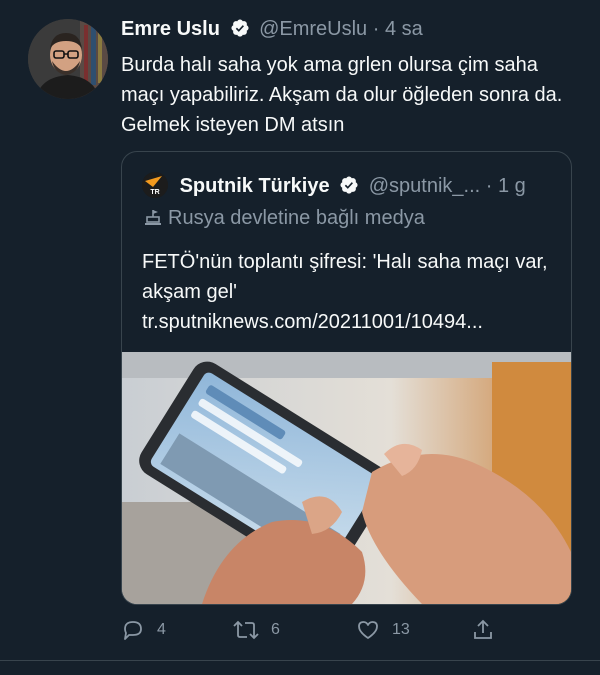 Image resolution: width=600 pixels, height=675 pixels. What do you see at coordinates (153, 217) in the screenshot?
I see `state-media-icon` at bounding box center [153, 217].